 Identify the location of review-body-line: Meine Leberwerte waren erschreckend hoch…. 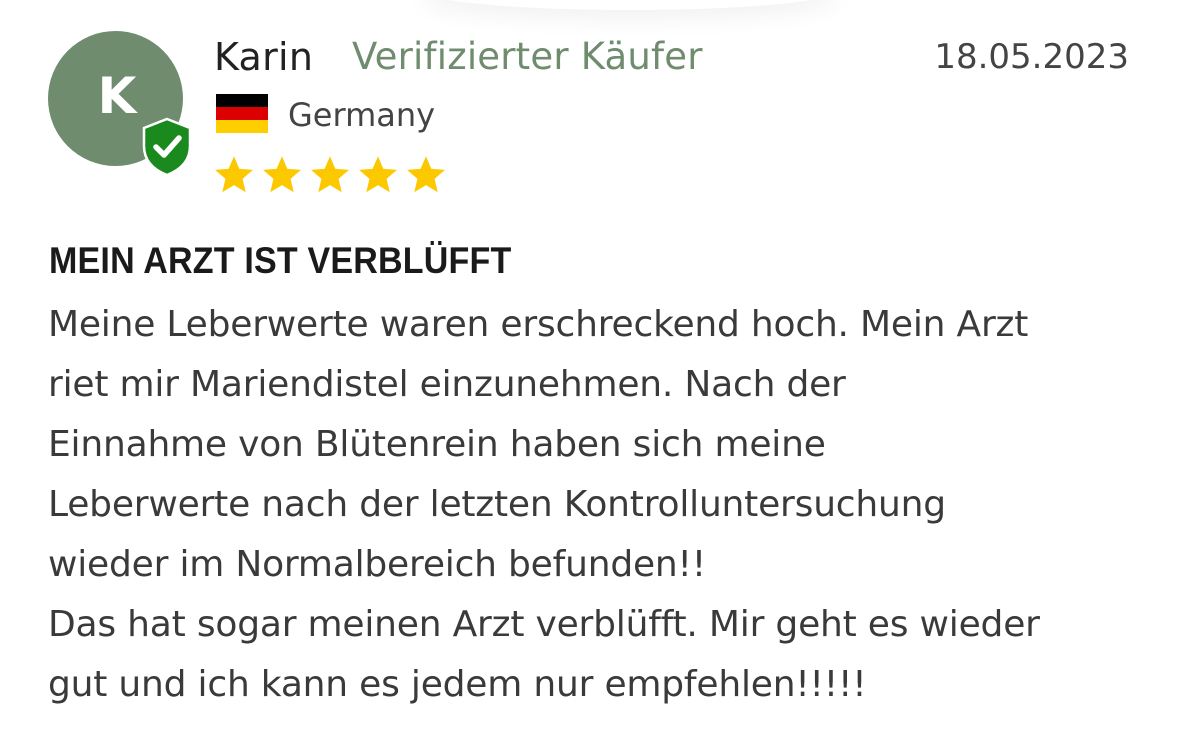
(538, 324).